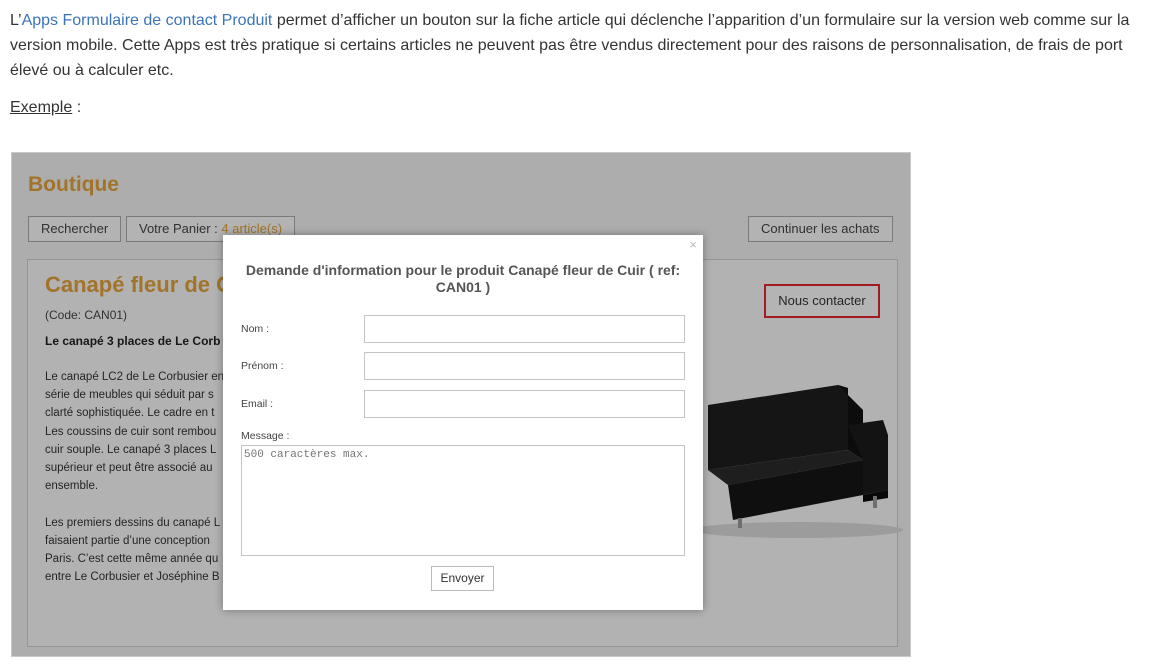 This screenshot has height=669, width=1163. What do you see at coordinates (255, 329) in the screenshot?
I see `nom-label: Nom :` at bounding box center [255, 329].